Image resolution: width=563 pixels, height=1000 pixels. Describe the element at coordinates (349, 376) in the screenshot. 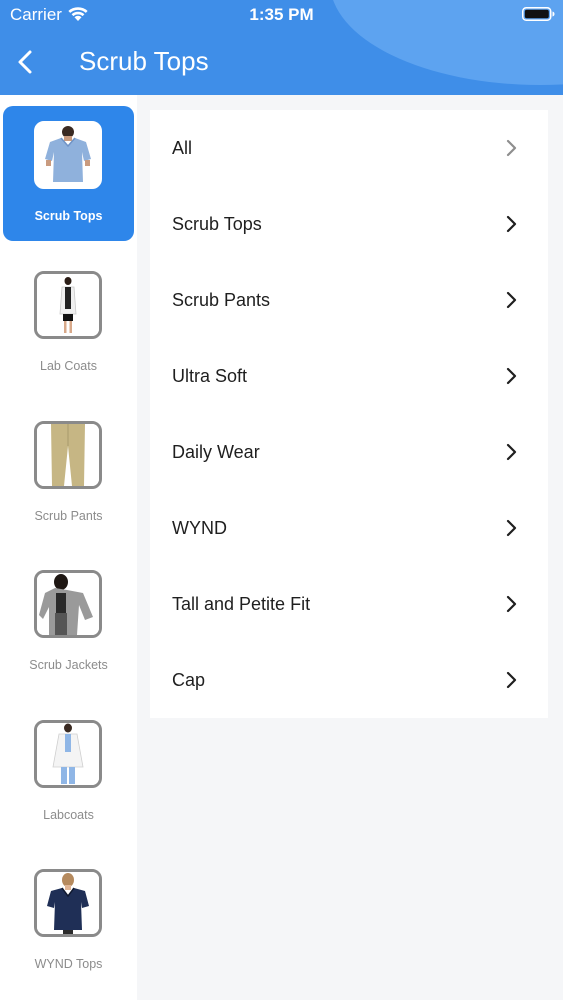

I see `subcategory-row-ultra-soft: Ultra Soft` at that location.